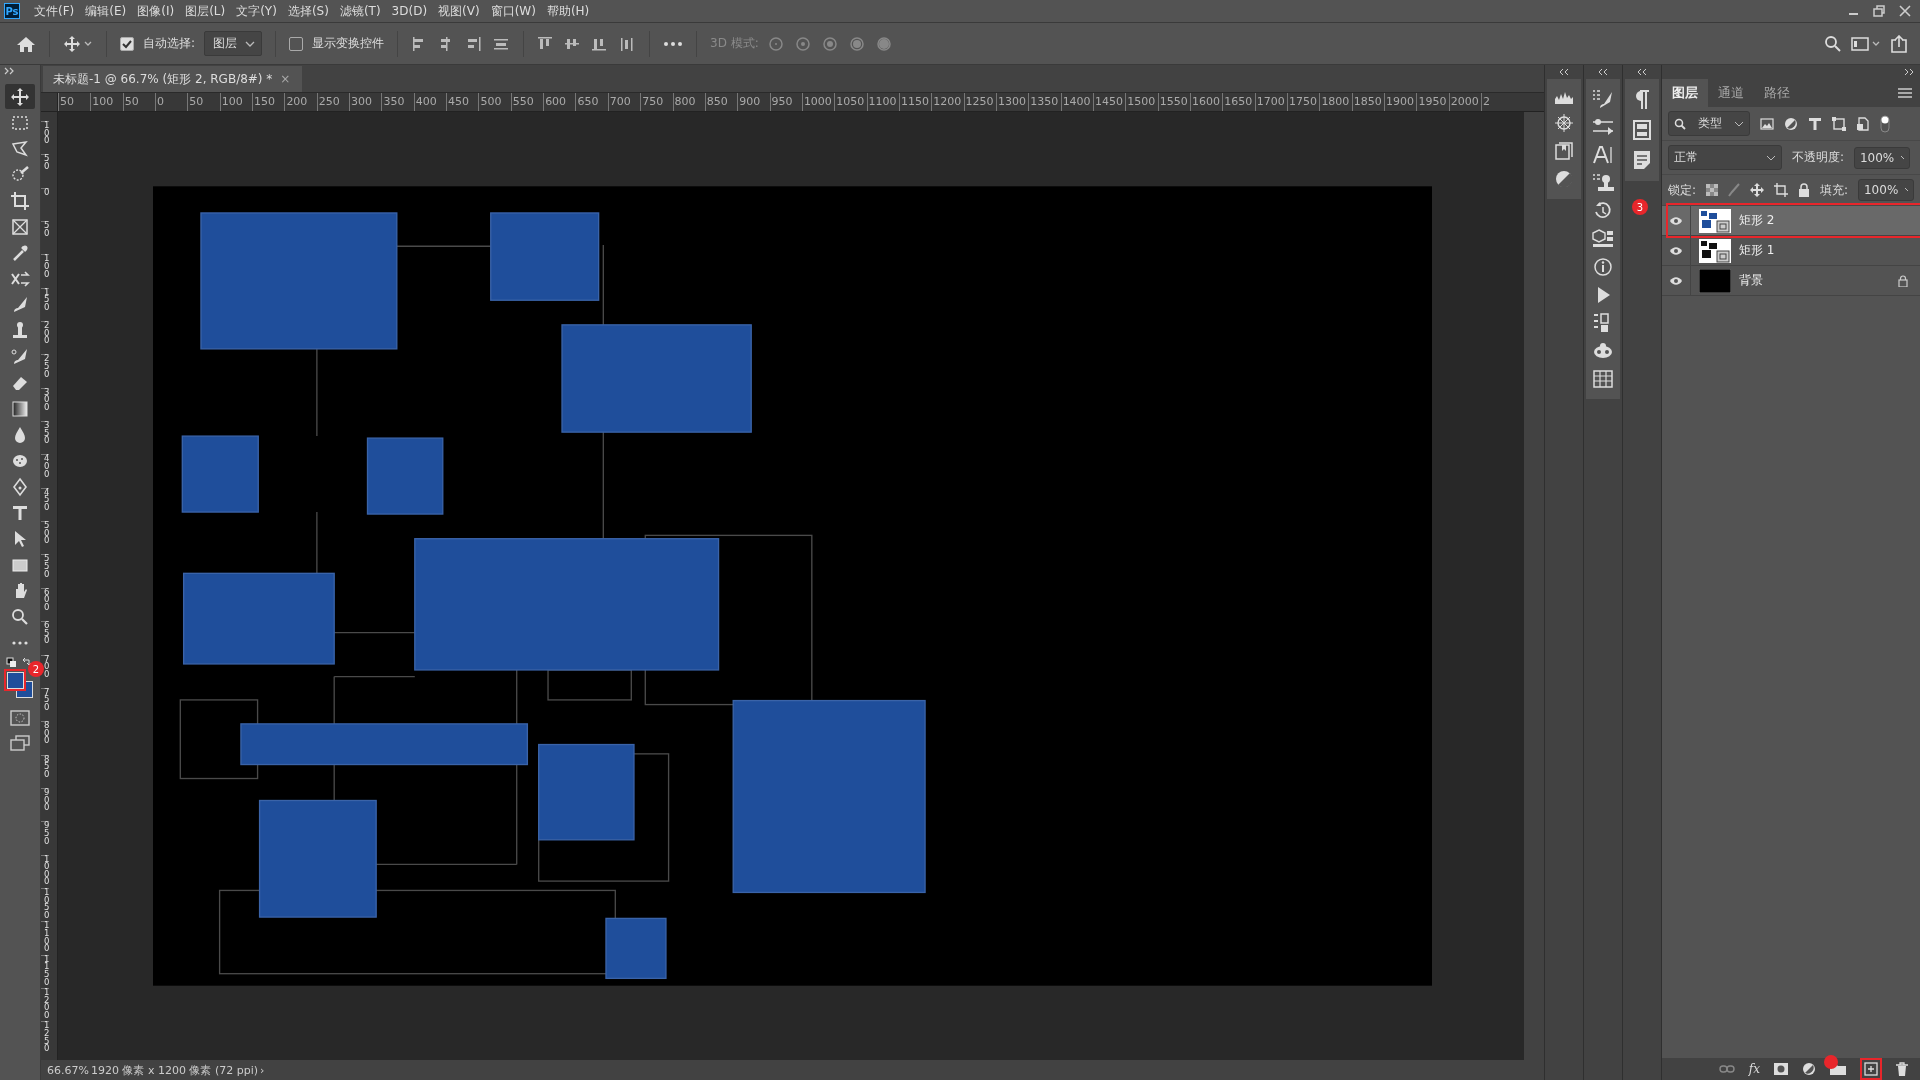 This screenshot has width=1920, height=1080. Describe the element at coordinates (1902, 1069) in the screenshot. I see `trash-icon` at that location.